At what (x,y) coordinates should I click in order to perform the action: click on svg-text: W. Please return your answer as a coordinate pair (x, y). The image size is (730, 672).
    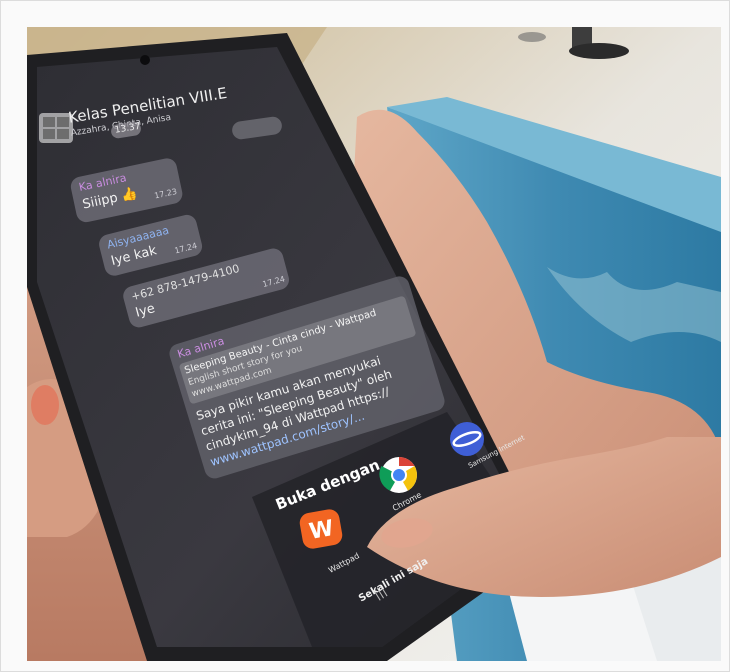
    Looking at the image, I should click on (321, 530).